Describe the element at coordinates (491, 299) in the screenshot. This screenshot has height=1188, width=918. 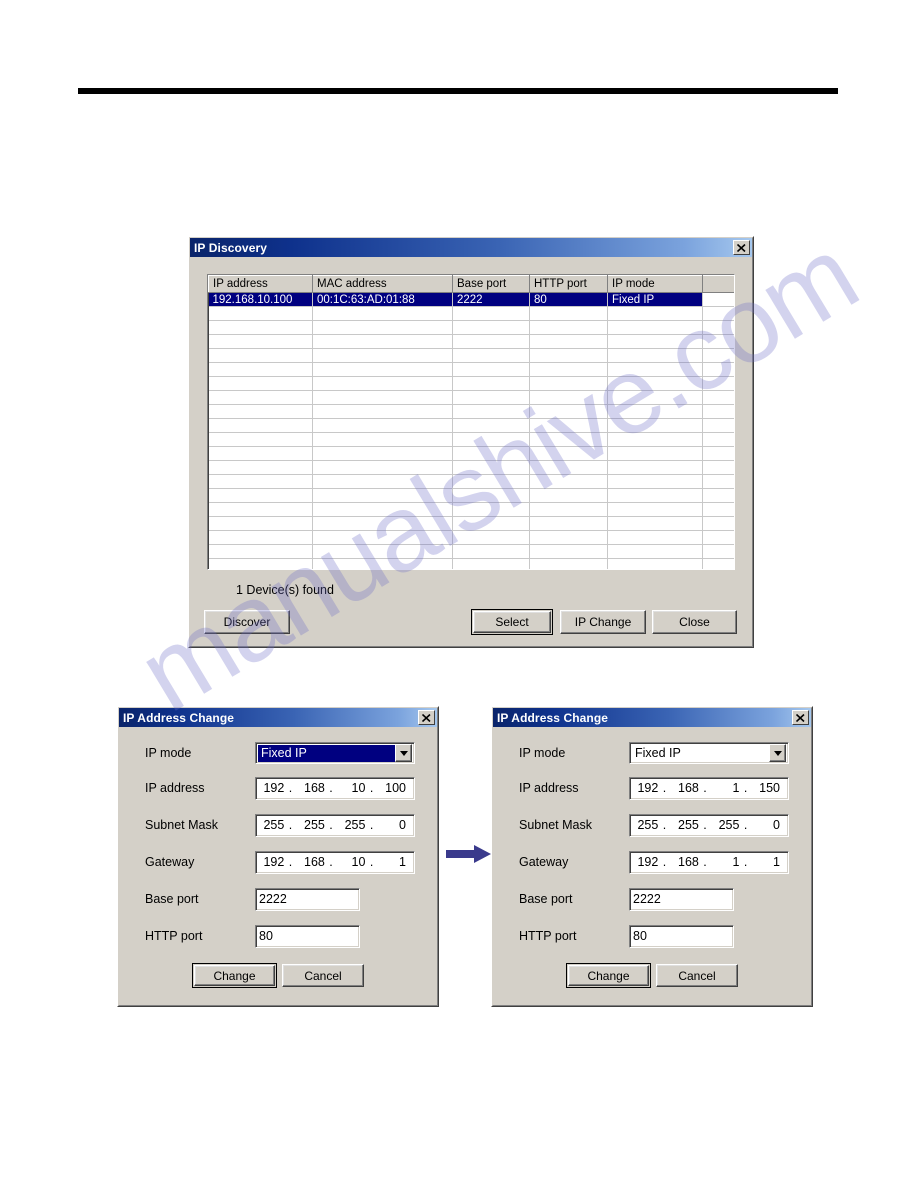
I see `cell-base-port: 2222` at that location.